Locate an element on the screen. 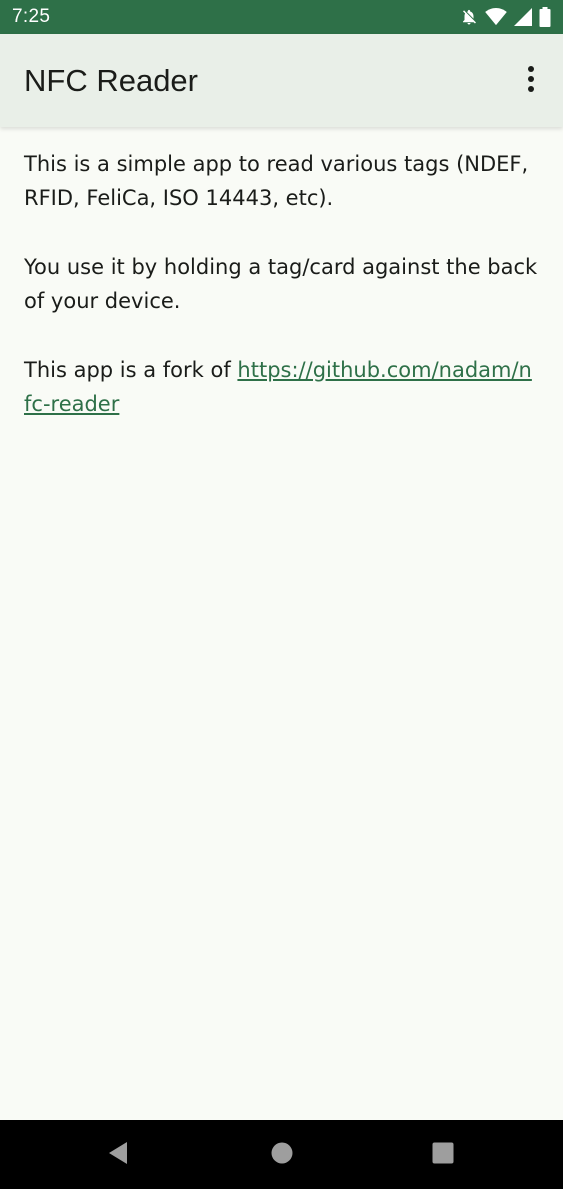 This screenshot has width=563, height=1189. back-button is located at coordinates (118, 1154).